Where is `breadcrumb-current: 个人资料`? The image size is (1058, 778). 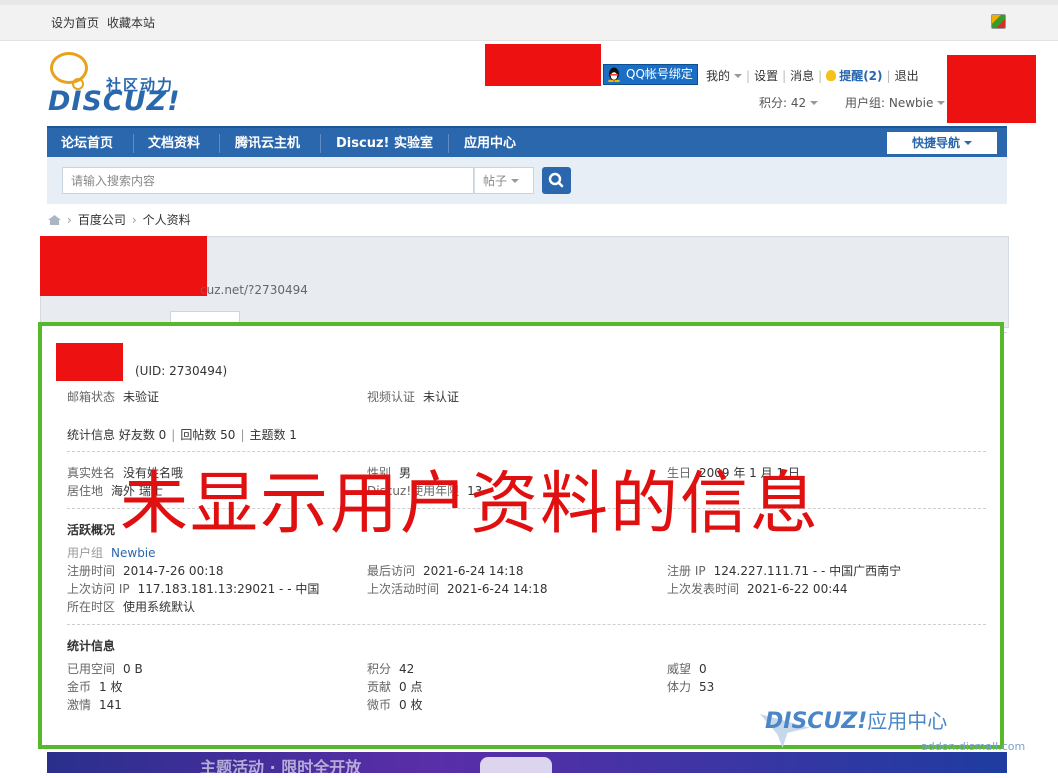 breadcrumb-current: 个人资料 is located at coordinates (166, 220).